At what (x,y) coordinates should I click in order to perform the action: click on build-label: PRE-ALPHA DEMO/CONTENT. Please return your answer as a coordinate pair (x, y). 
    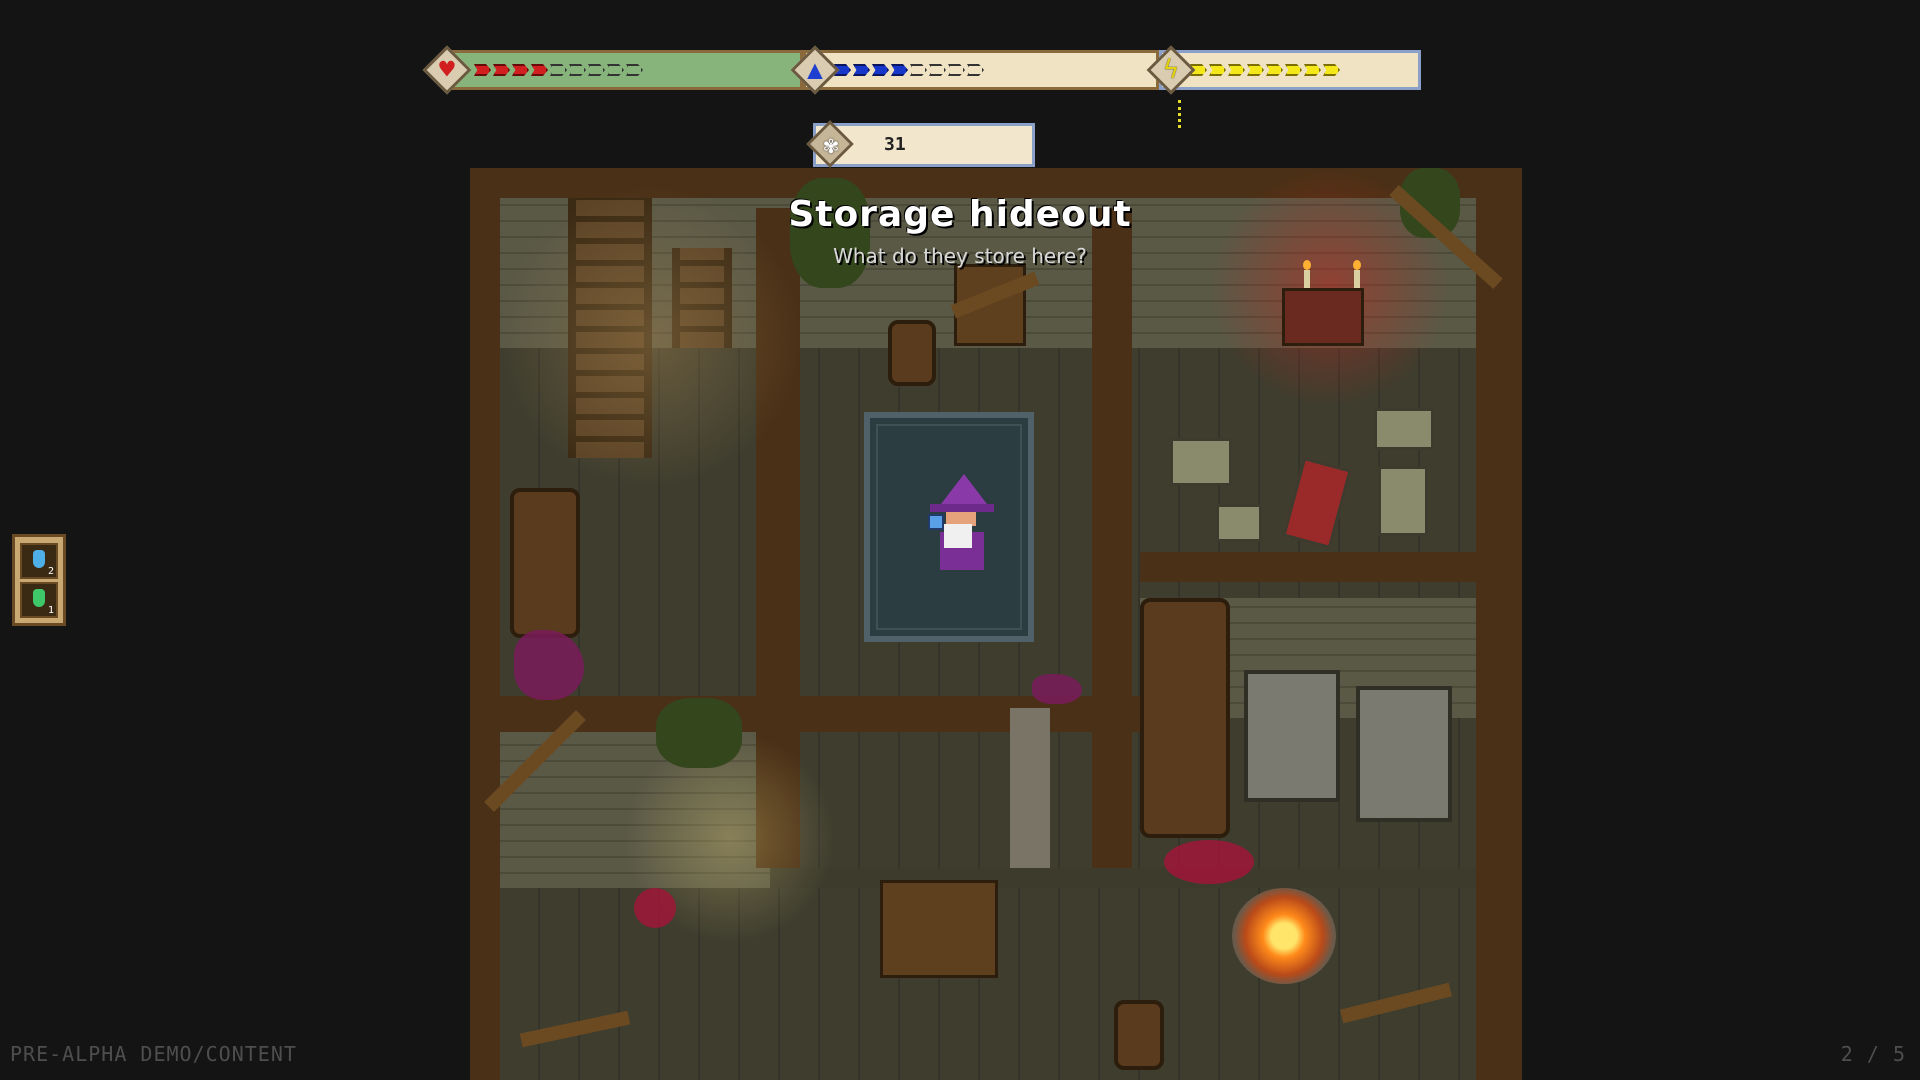
    Looking at the image, I should click on (153, 1054).